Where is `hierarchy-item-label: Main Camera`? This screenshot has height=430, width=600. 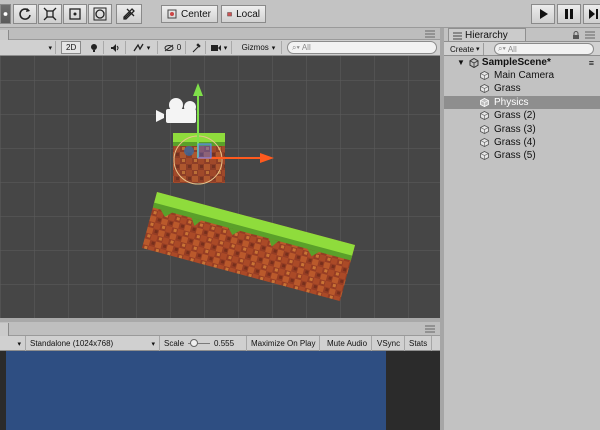
hierarchy-item-label: Main Camera is located at coordinates (524, 75).